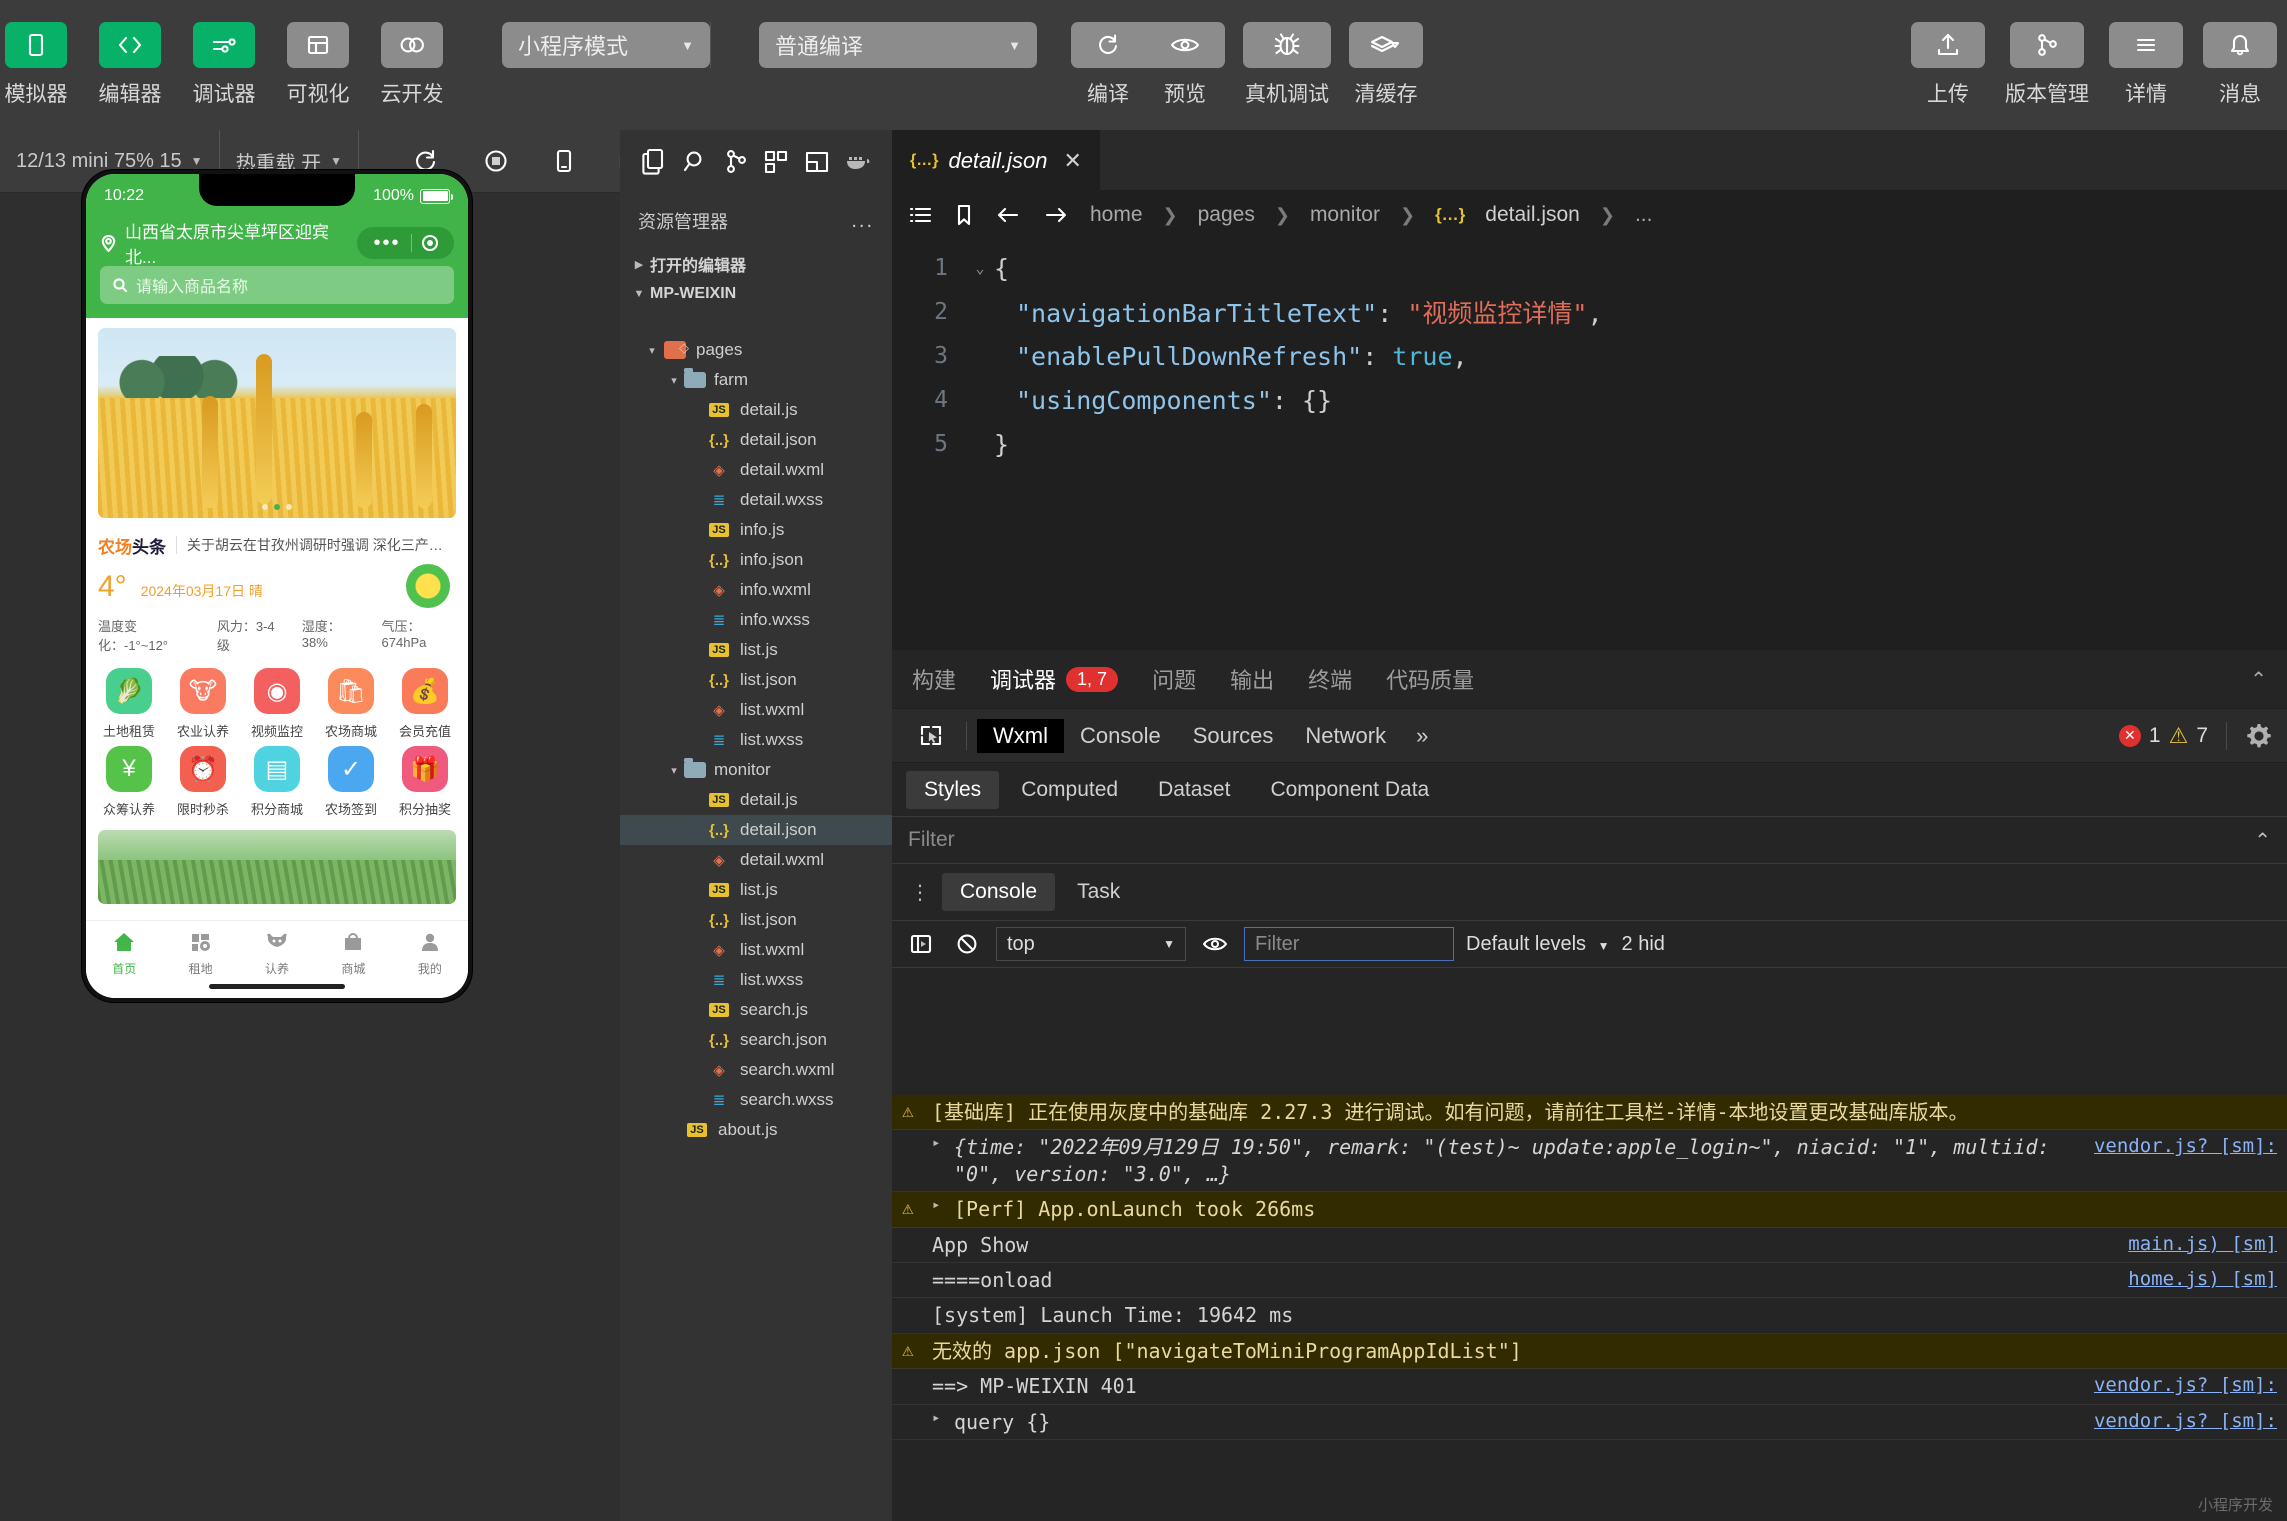 The image size is (2287, 1521). What do you see at coordinates (1252, 679) in the screenshot?
I see `panel-tab-output: 输出` at bounding box center [1252, 679].